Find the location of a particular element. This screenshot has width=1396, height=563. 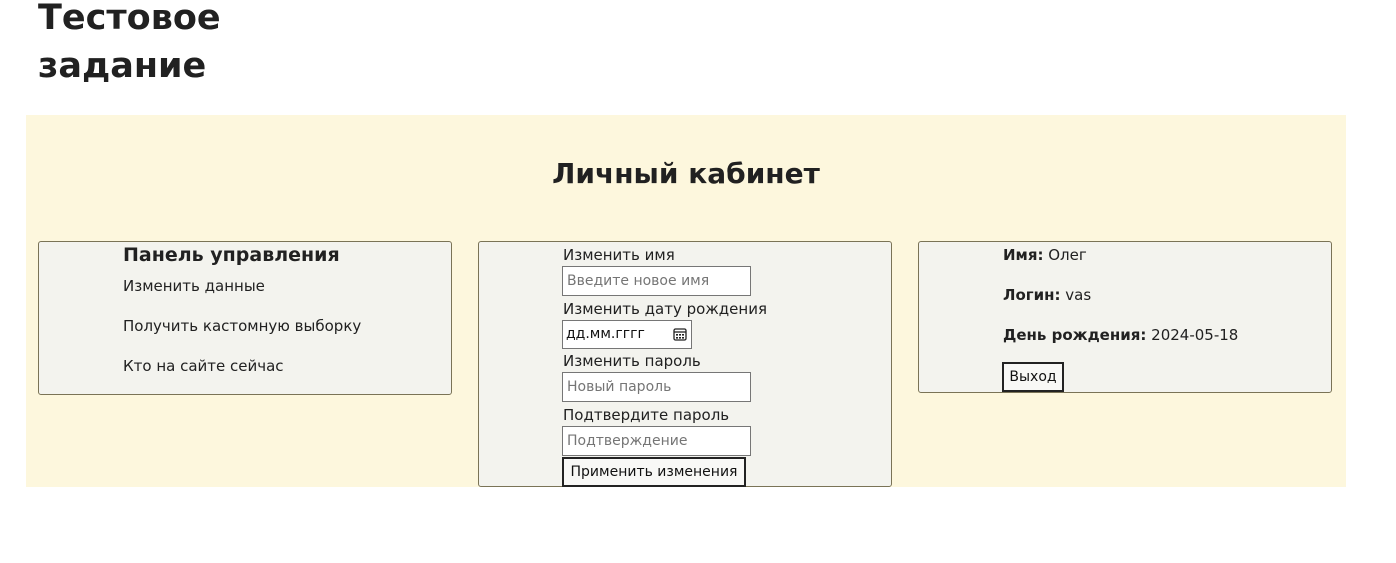

birthdate-placeholder: дд.мм.гггг is located at coordinates (605, 334).